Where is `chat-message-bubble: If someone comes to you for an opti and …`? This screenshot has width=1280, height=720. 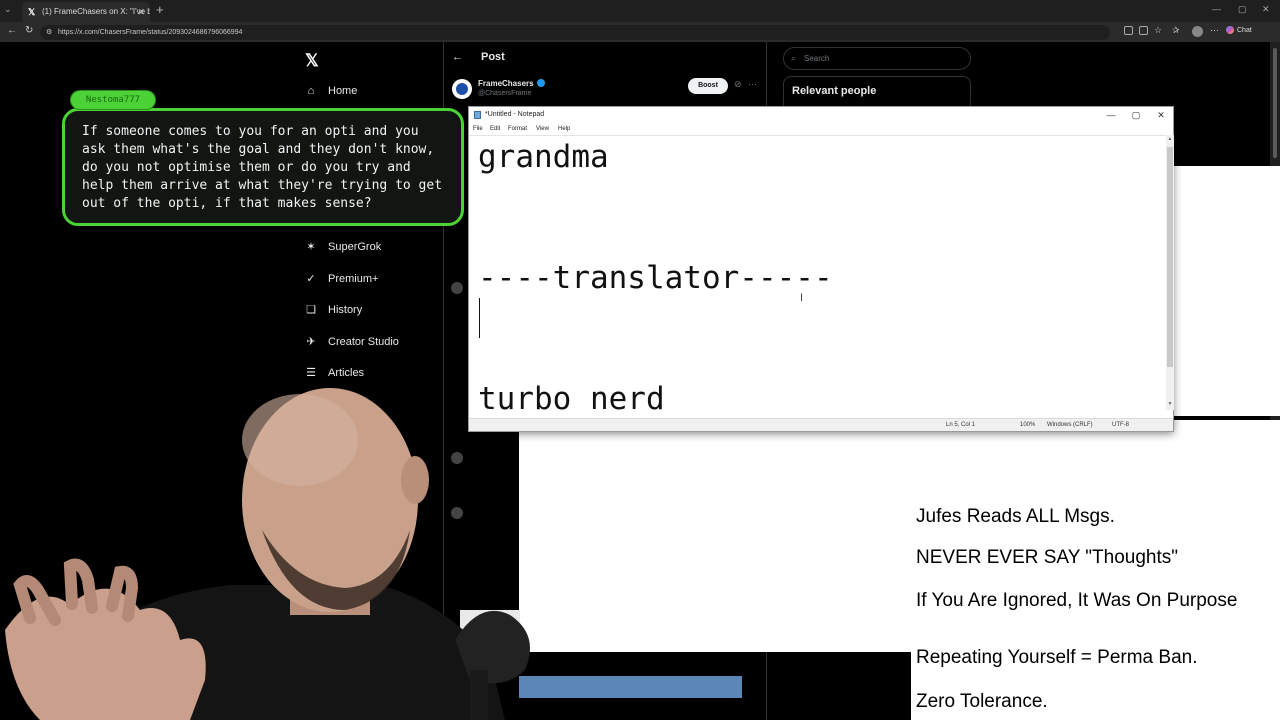
chat-message-bubble: If someone comes to you for an opti and … is located at coordinates (263, 167).